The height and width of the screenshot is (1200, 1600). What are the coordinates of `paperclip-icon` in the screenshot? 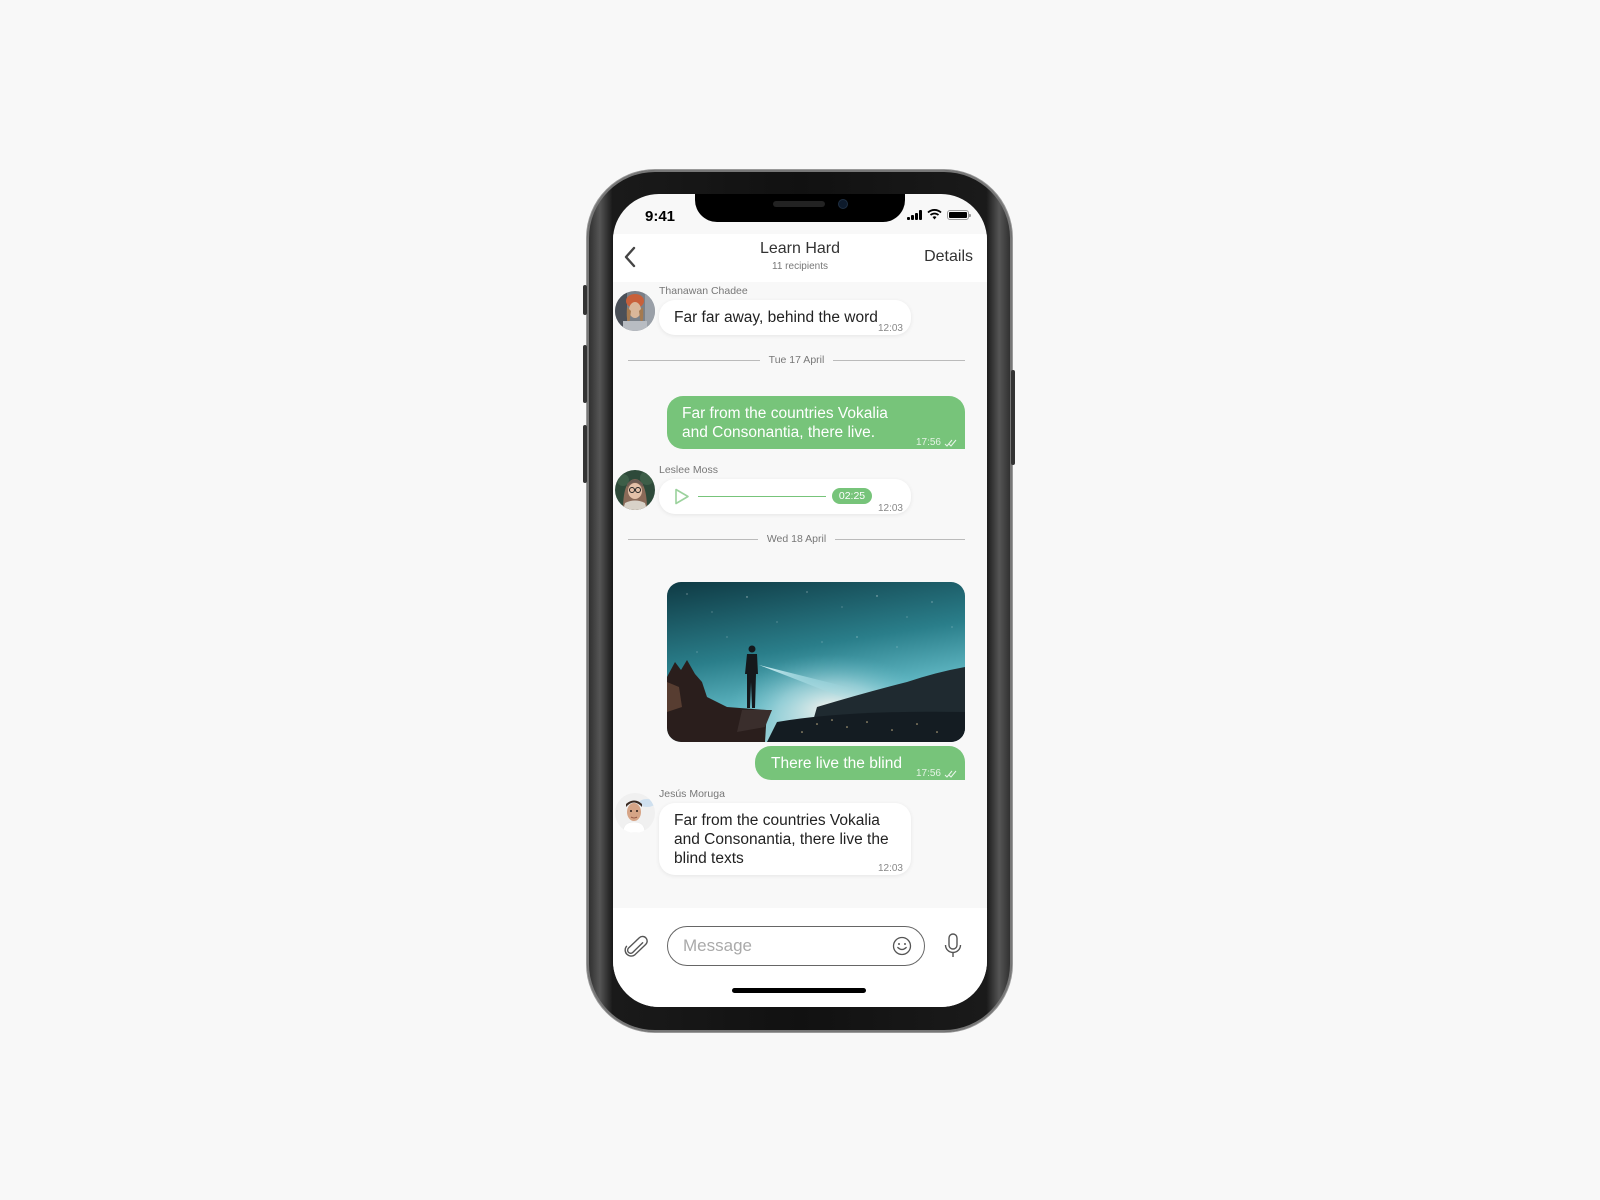 It's located at (636, 946).